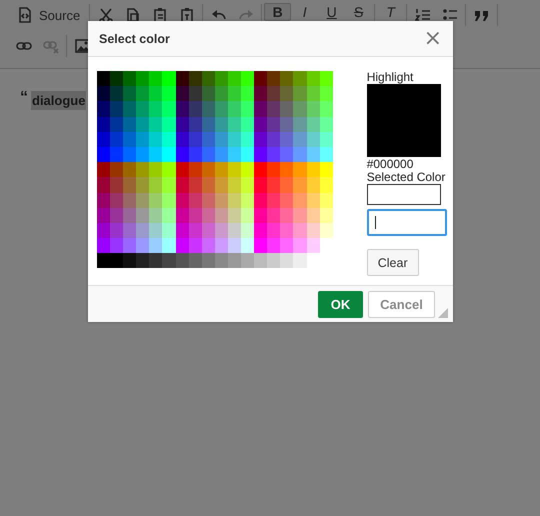 Image resolution: width=540 pixels, height=516 pixels. What do you see at coordinates (392, 262) in the screenshot?
I see `clear-button: Clear` at bounding box center [392, 262].